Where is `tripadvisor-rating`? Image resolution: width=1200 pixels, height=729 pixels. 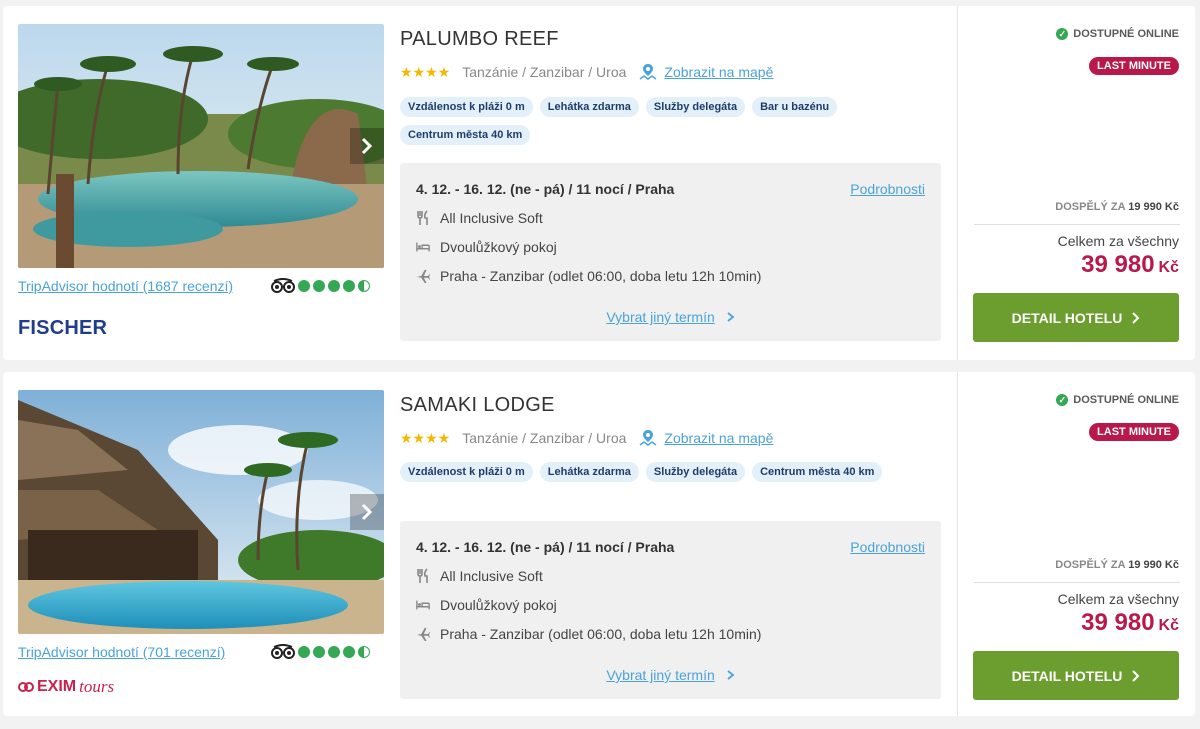 tripadvisor-rating is located at coordinates (320, 652).